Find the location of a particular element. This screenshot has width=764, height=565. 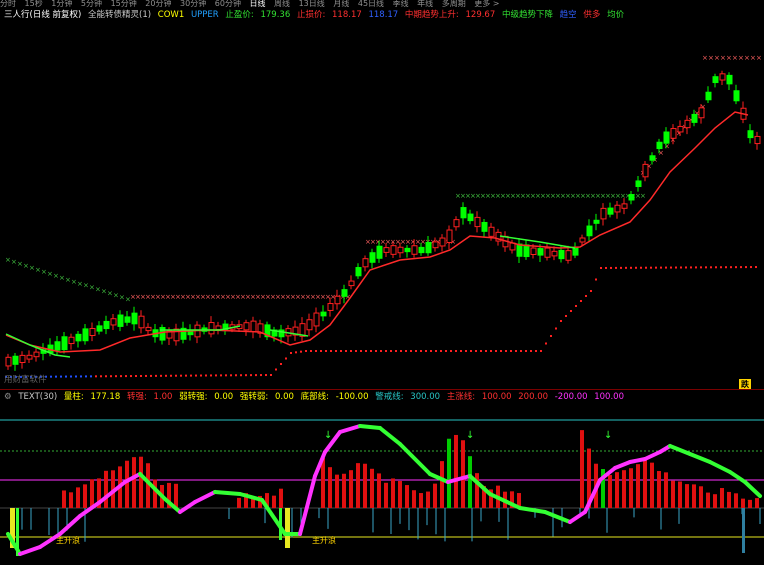

t6-label: 主涨线: is located at coordinates (461, 397).